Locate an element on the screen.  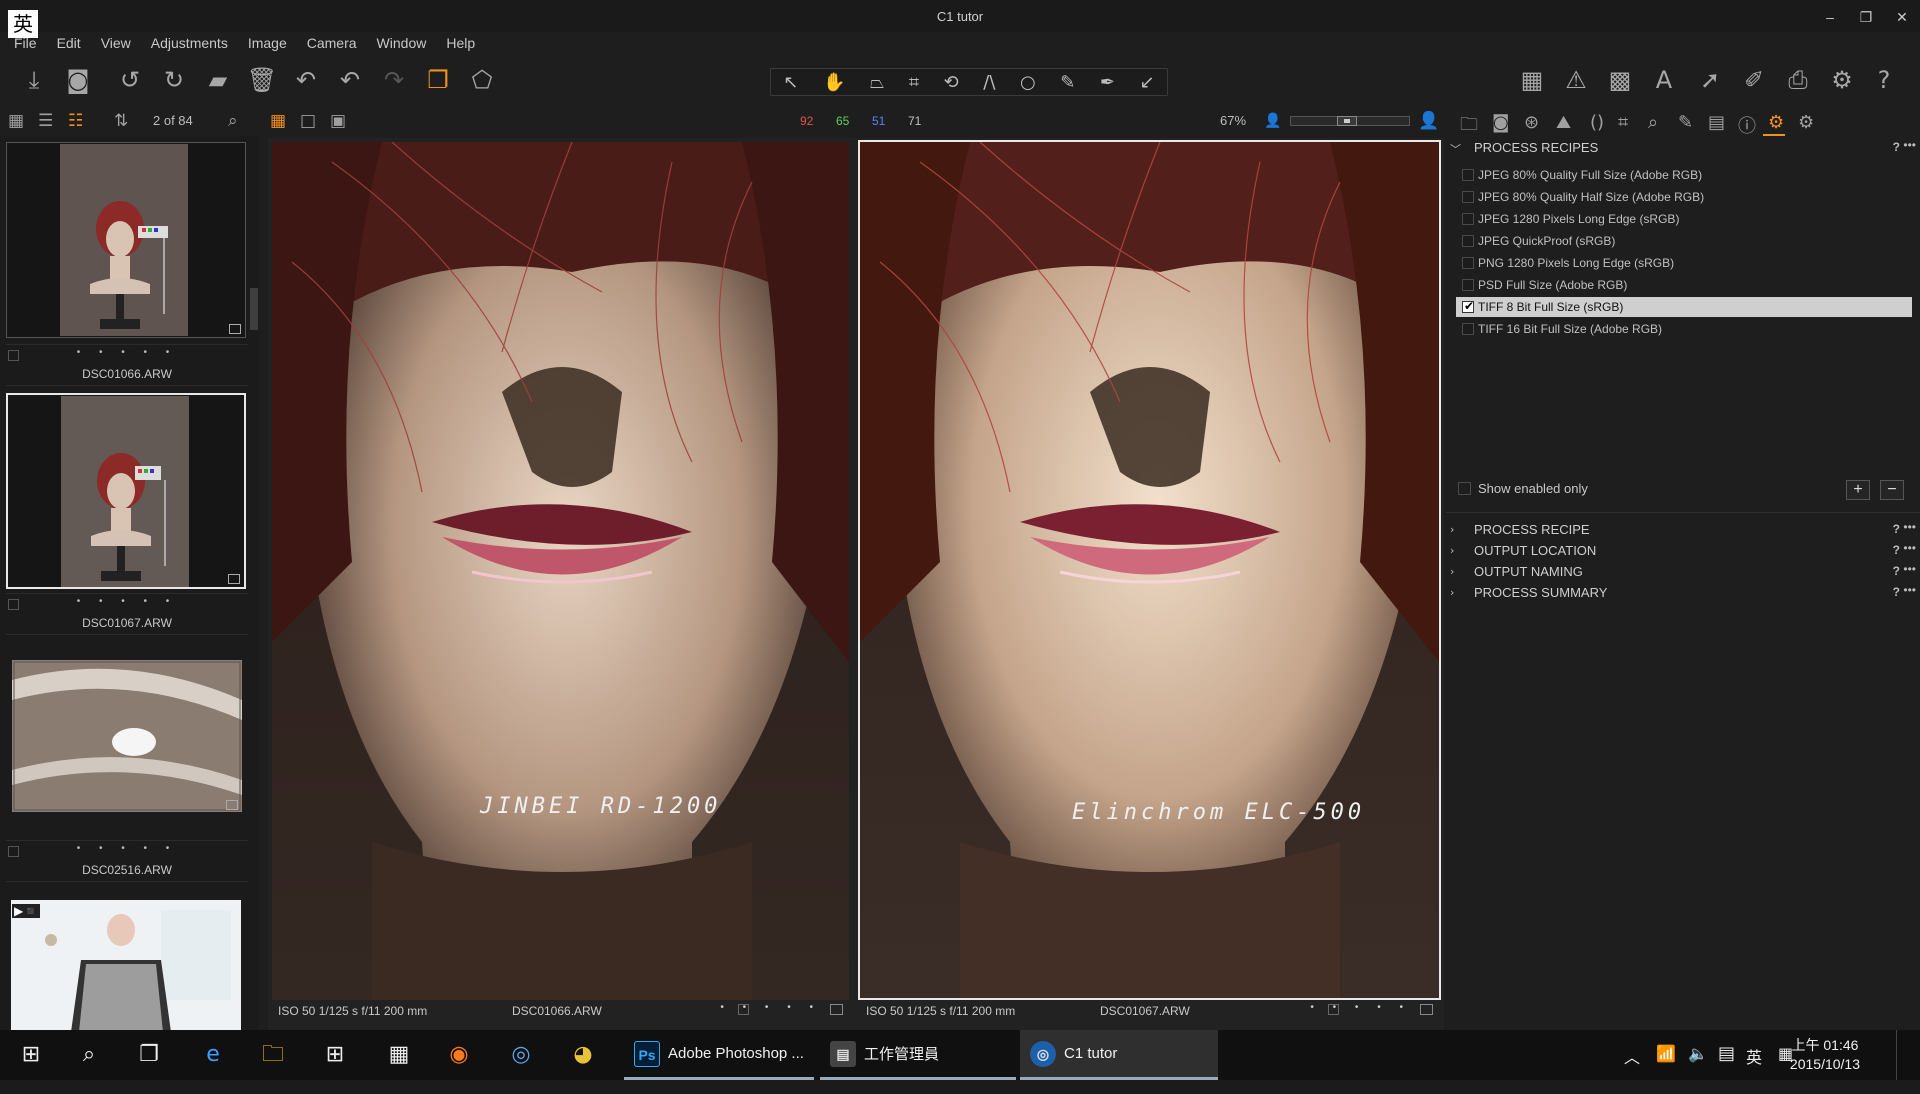
capture-camera-icon: ◙ is located at coordinates (1500, 122).